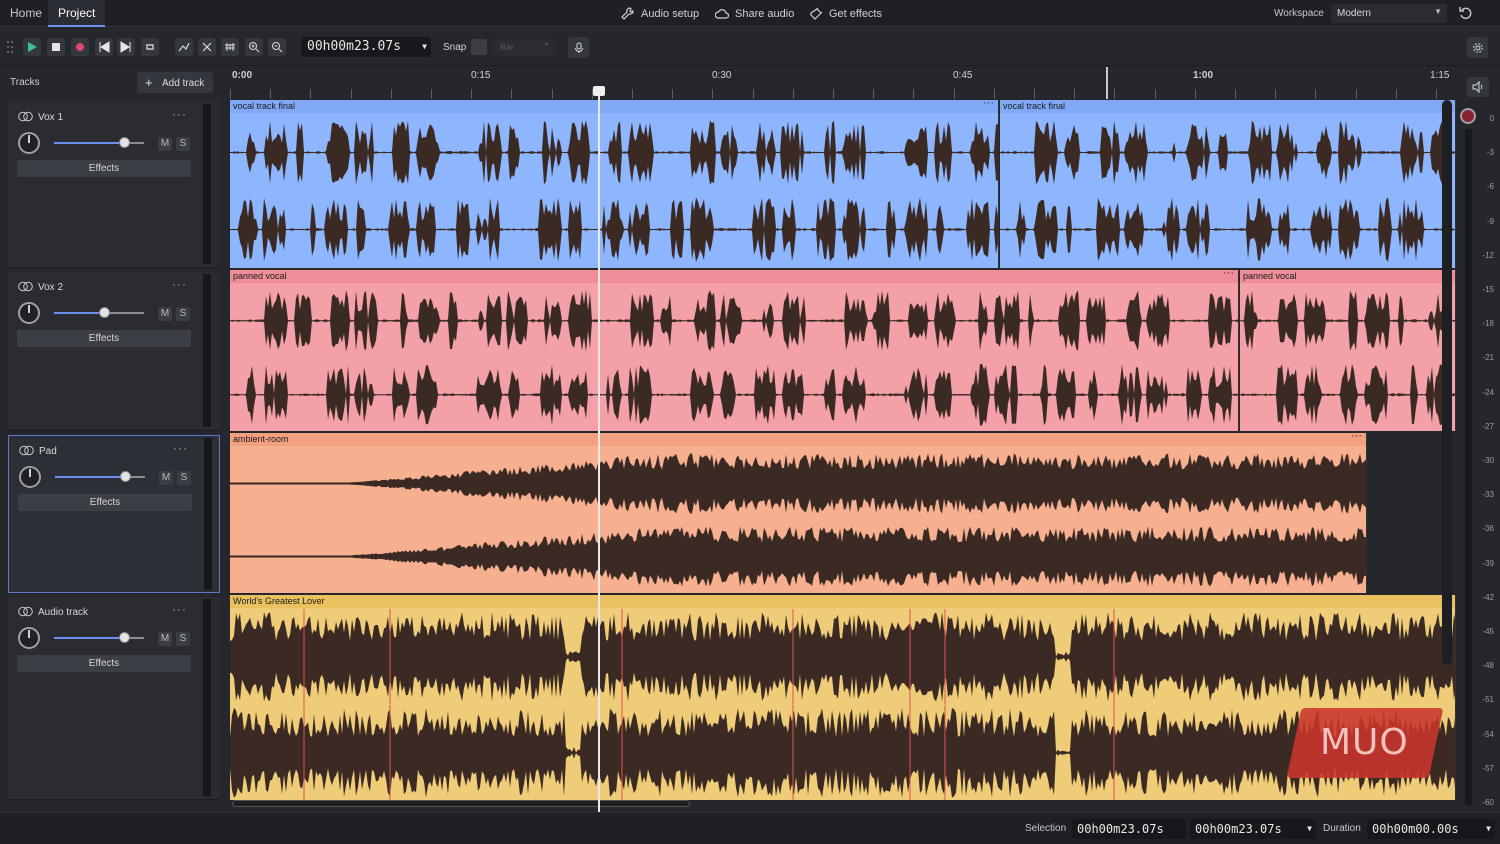 This screenshot has height=844, width=1500. What do you see at coordinates (798, 439) in the screenshot?
I see `clip-header: ambient-room ···` at bounding box center [798, 439].